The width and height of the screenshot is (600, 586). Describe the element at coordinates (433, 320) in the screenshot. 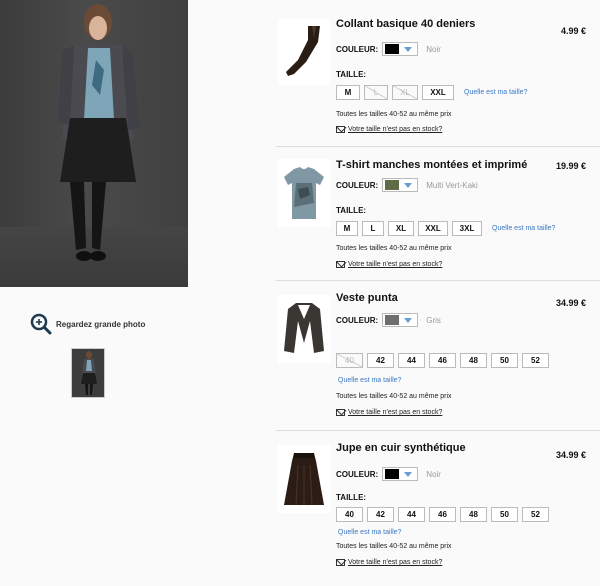

I see `color-name: Gris` at that location.